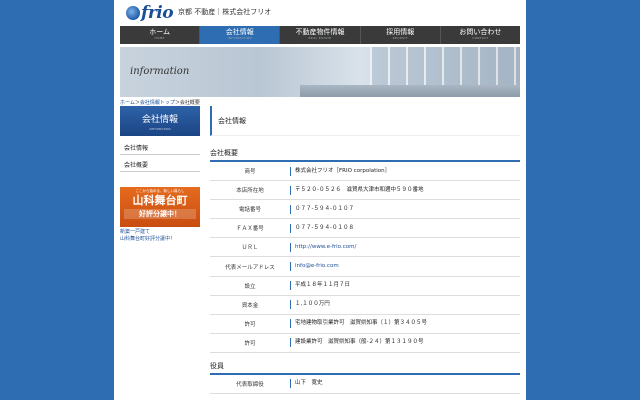 This screenshot has width=640, height=400. Describe the element at coordinates (249, 210) in the screenshot. I see `row-label: 電話番号` at that location.